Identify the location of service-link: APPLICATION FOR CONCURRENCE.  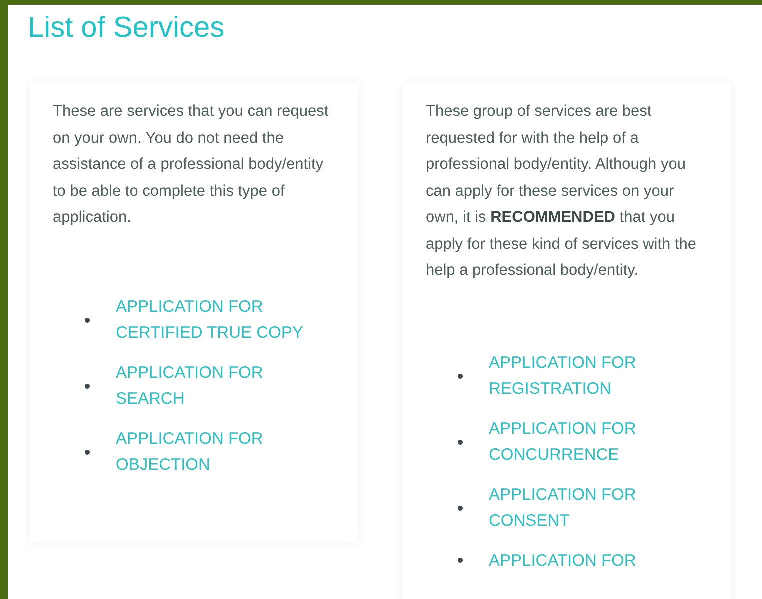
(589, 442).